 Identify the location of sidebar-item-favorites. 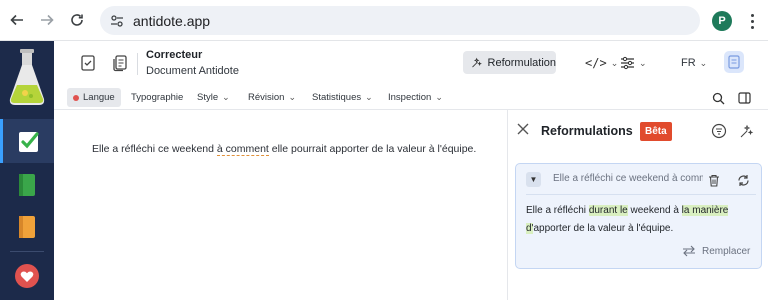
(27, 276).